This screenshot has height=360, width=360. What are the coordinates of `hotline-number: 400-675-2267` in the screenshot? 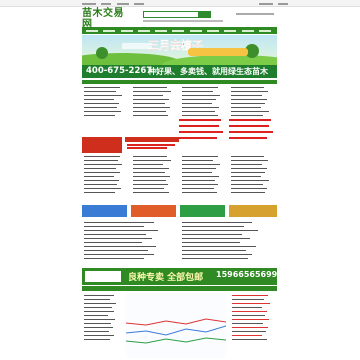 It's located at (119, 71).